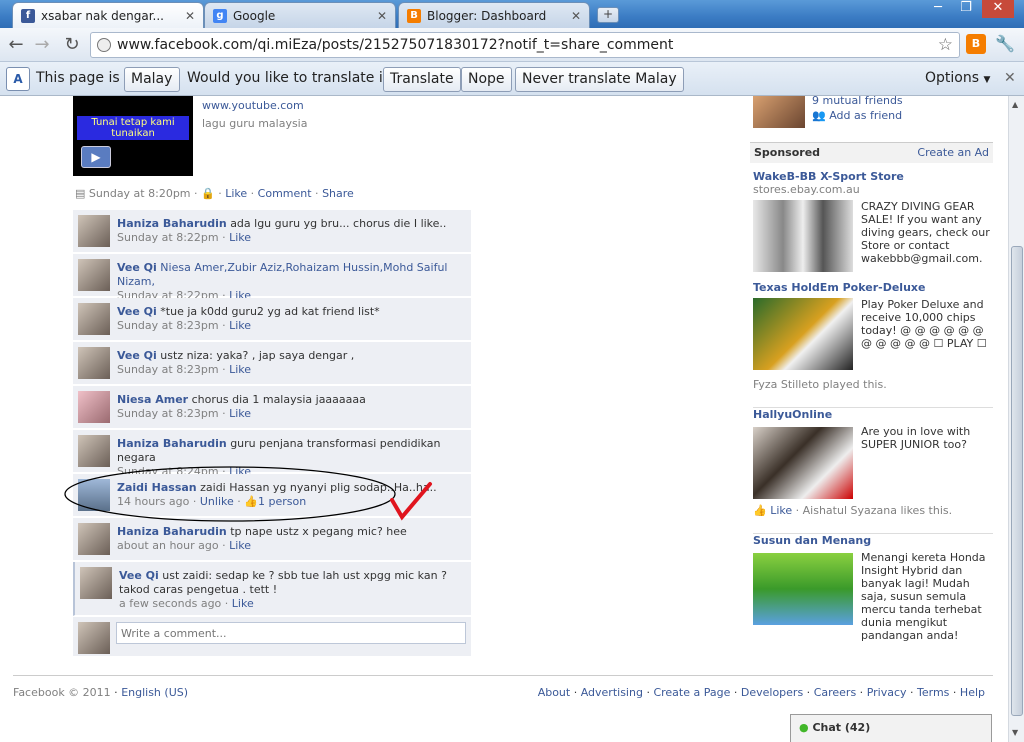 The height and width of the screenshot is (742, 1024). Describe the element at coordinates (1015, 732) in the screenshot. I see `scroll-down-icon: ▼` at that location.